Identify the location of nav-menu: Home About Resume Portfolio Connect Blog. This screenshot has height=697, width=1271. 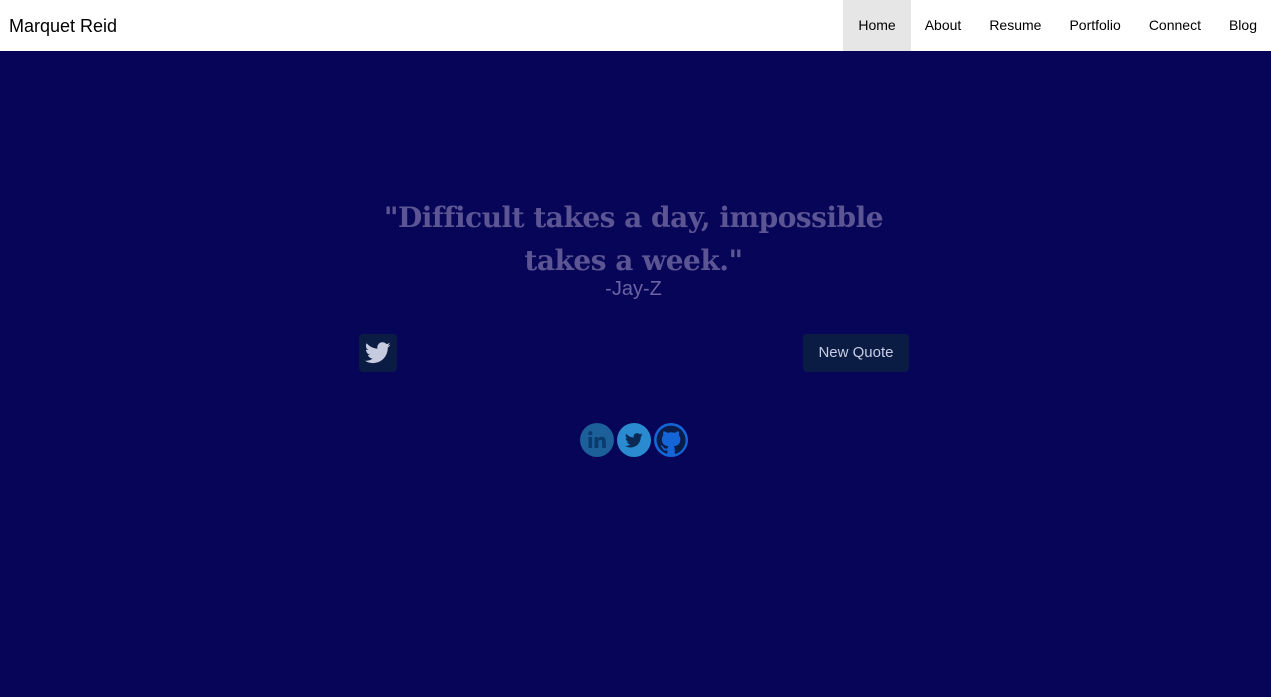
(1057, 25).